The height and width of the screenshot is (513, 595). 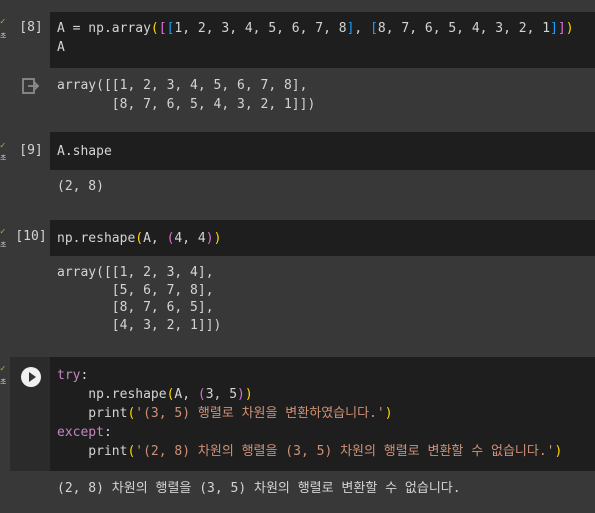 What do you see at coordinates (135, 272) in the screenshot?
I see `output-line: array([[1, 2, 3, 4],` at bounding box center [135, 272].